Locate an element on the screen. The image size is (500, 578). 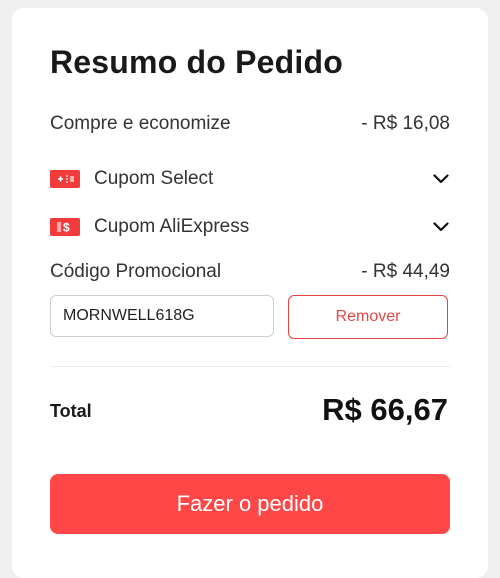
page-title: Resumo do Pedido is located at coordinates (196, 62).